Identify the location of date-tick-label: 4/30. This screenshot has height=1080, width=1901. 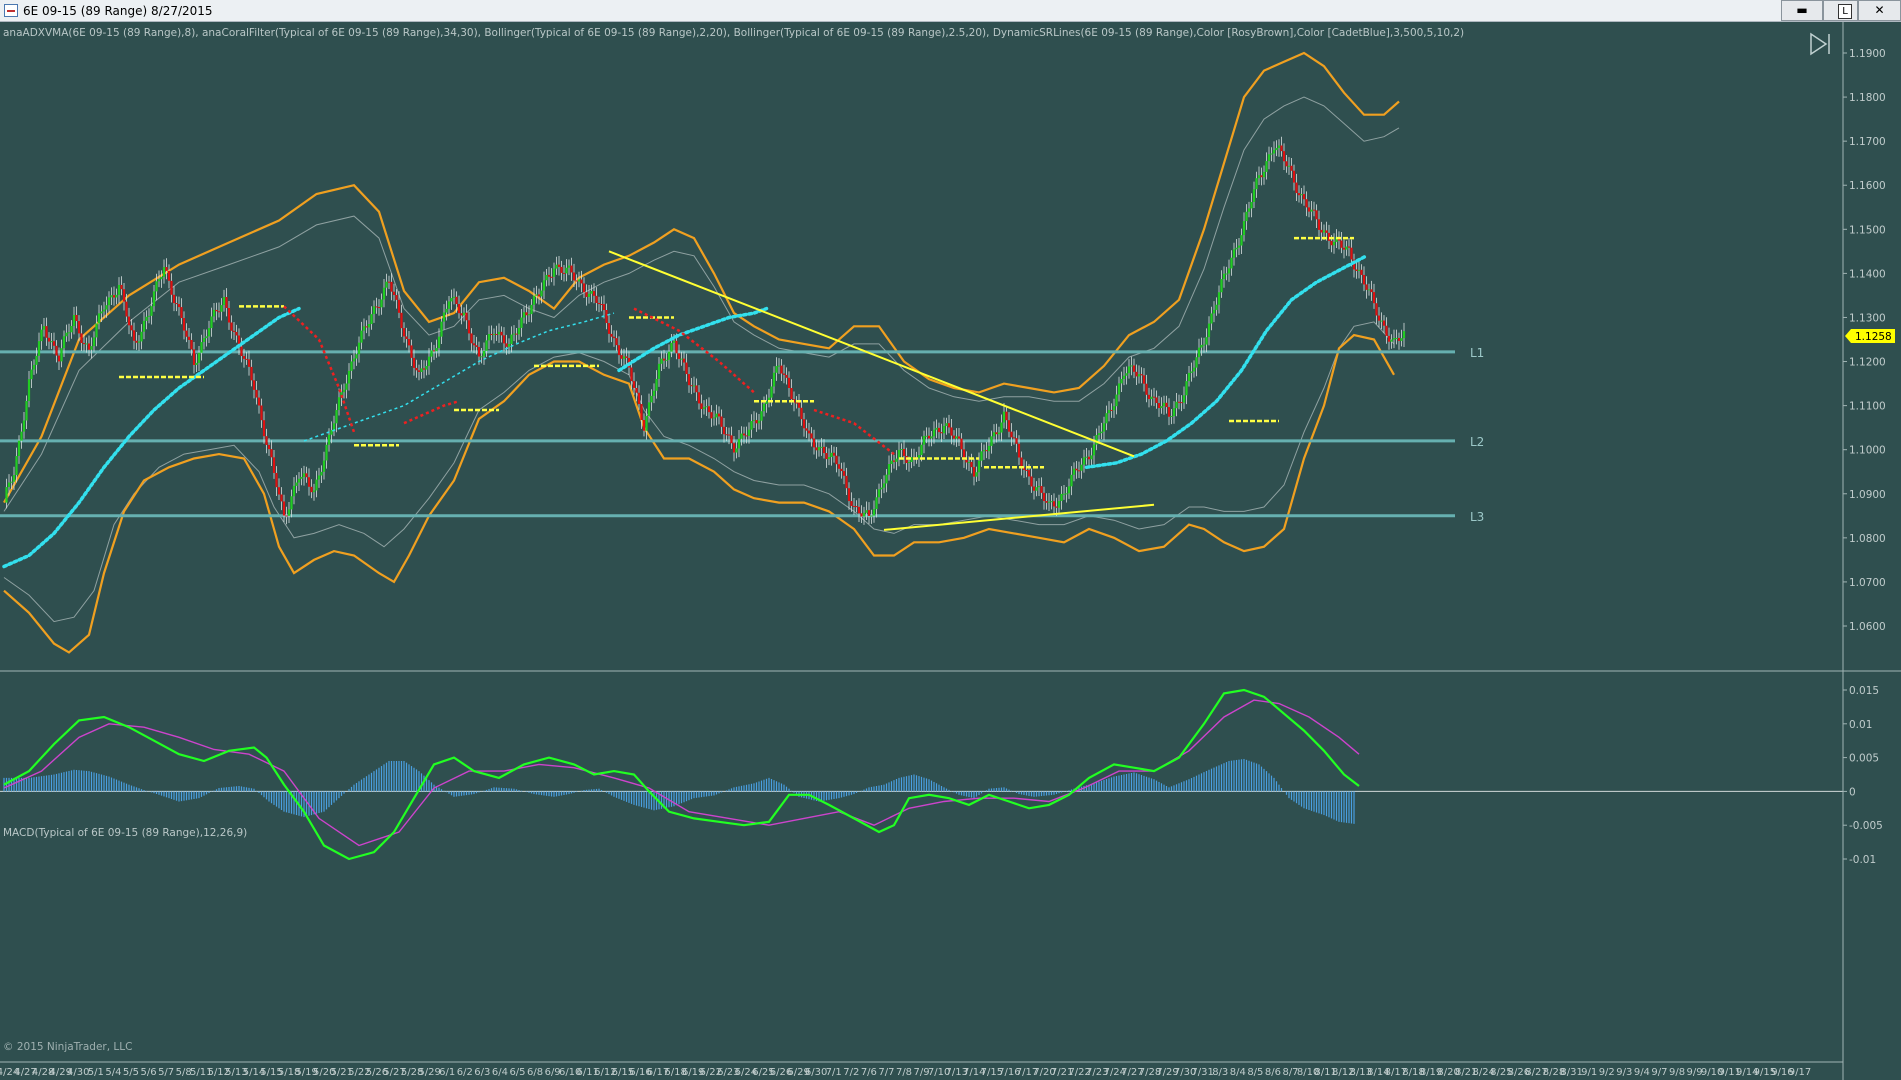
(78, 1072).